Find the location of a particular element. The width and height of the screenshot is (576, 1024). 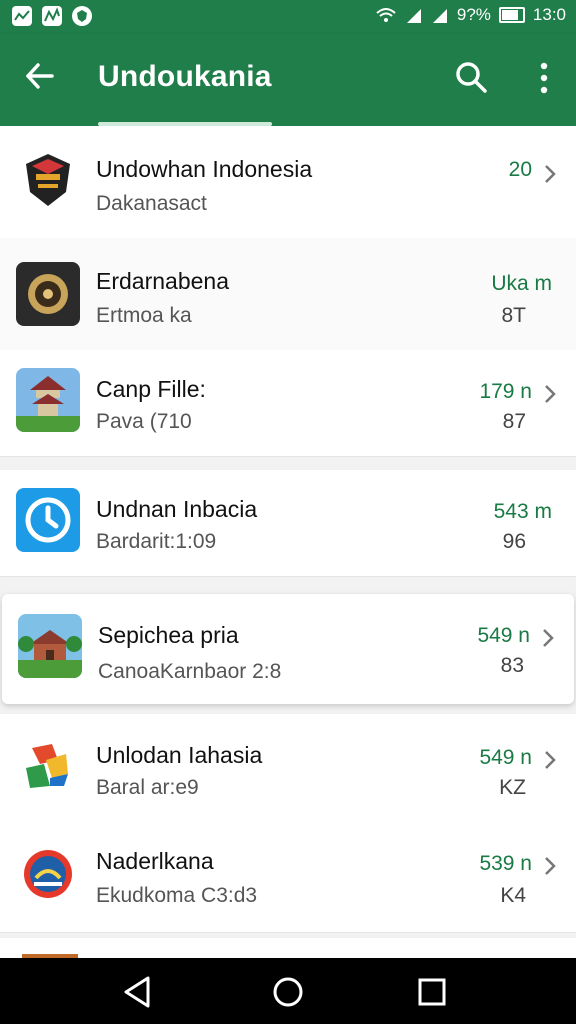

list-item: Undowhan Indonesia Dakanasact 20 is located at coordinates (288, 182).